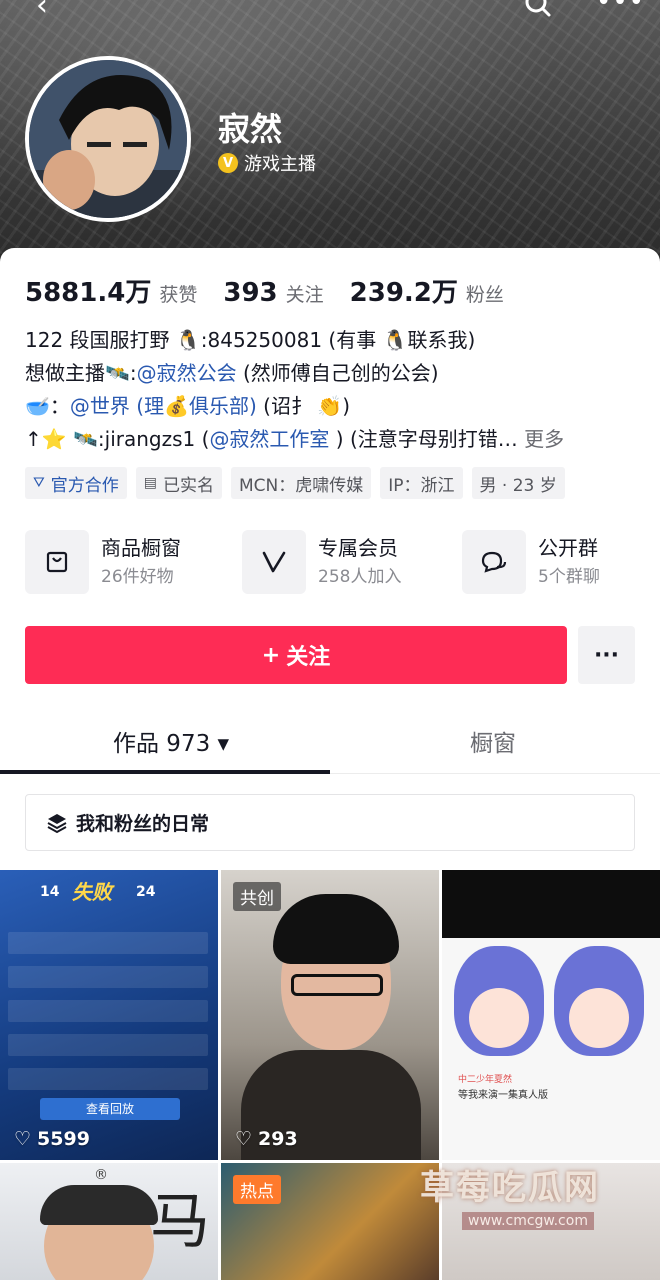 The height and width of the screenshot is (1280, 660). I want to click on following-label: 关注, so click(305, 293).